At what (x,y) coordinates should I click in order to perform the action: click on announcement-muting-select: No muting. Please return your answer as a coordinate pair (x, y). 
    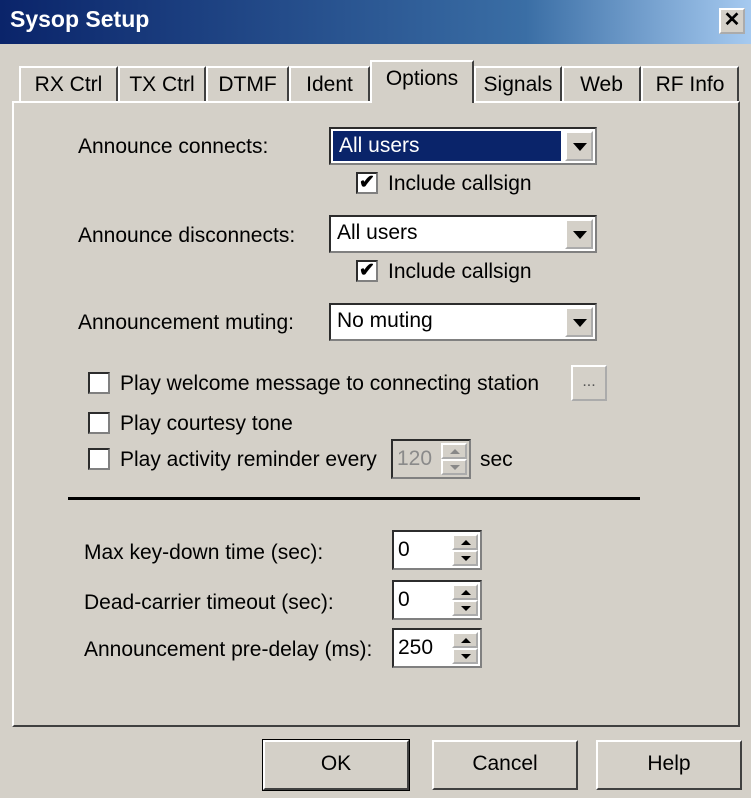
    Looking at the image, I should click on (463, 322).